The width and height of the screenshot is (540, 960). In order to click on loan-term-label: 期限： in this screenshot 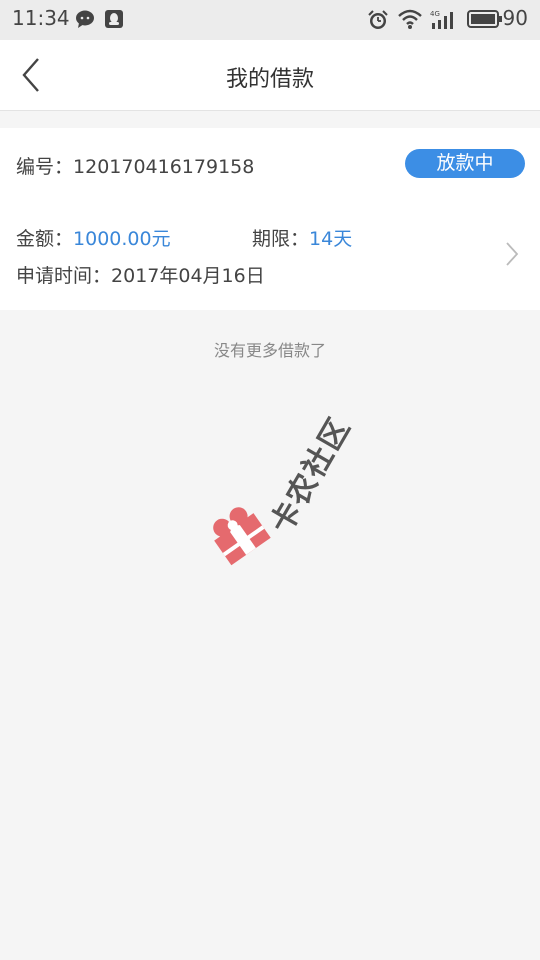, I will do `click(281, 239)`.